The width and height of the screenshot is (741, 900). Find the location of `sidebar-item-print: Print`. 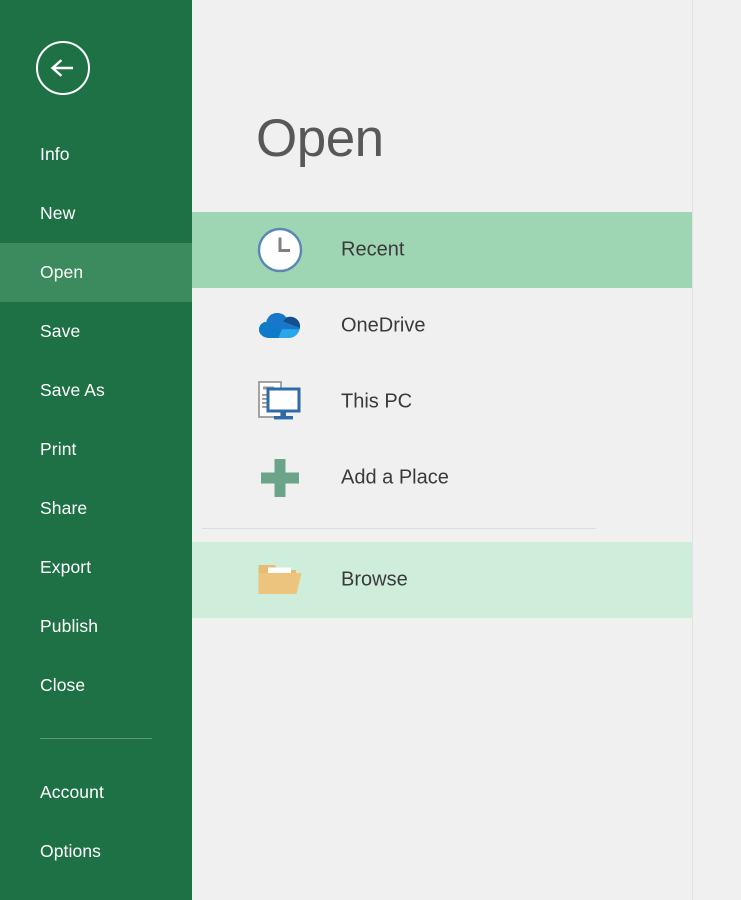

sidebar-item-print: Print is located at coordinates (96, 449).